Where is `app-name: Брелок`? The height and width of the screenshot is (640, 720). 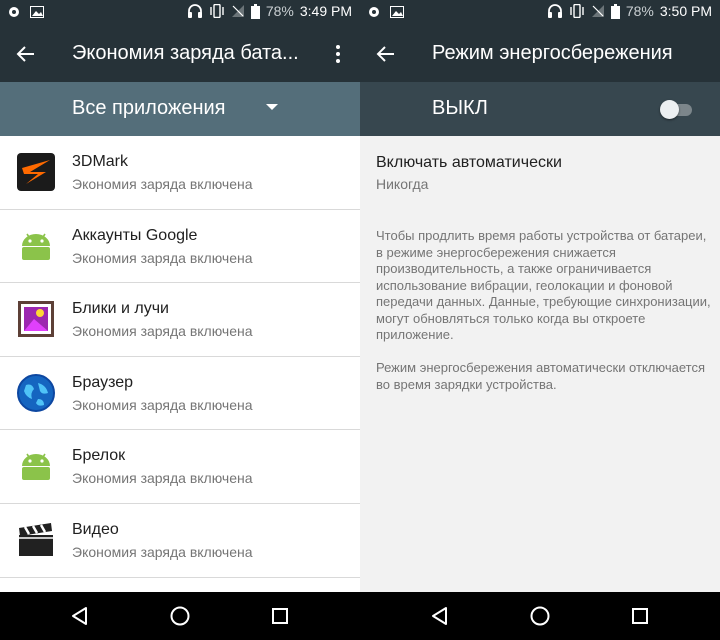
app-name: Брелок is located at coordinates (99, 456).